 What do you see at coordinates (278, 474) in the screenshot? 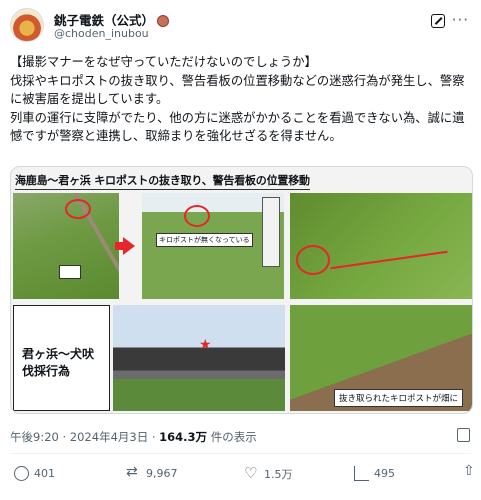
I see `like-count: 1.5万` at bounding box center [278, 474].